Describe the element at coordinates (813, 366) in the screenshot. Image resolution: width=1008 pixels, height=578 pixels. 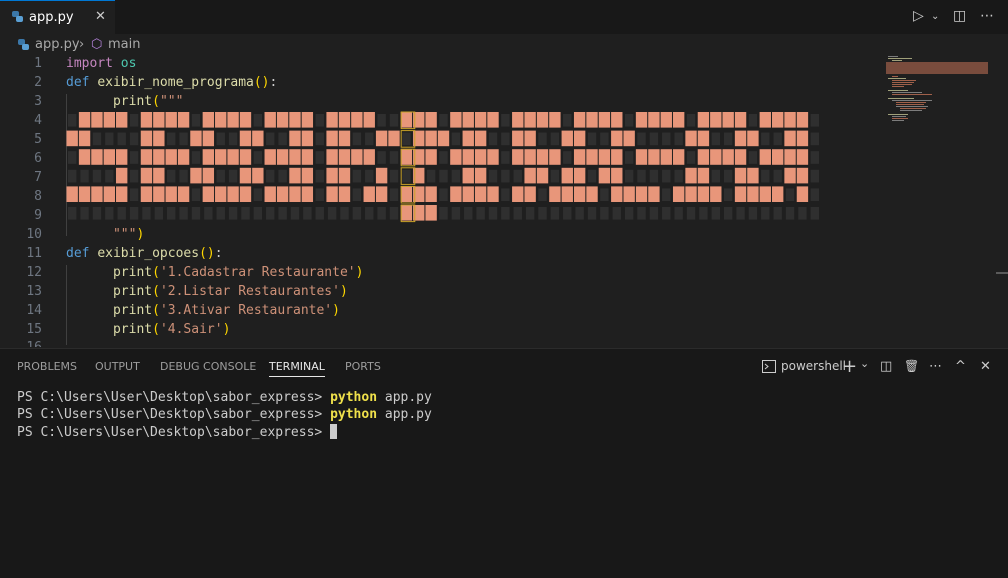
I see `terminal-shell-name: powershell` at that location.